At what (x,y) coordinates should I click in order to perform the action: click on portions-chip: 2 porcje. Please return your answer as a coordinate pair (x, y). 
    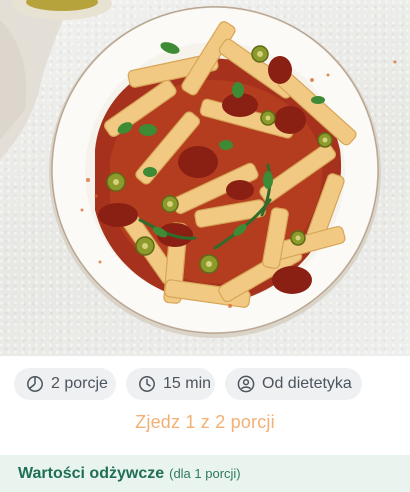
    Looking at the image, I should click on (65, 384).